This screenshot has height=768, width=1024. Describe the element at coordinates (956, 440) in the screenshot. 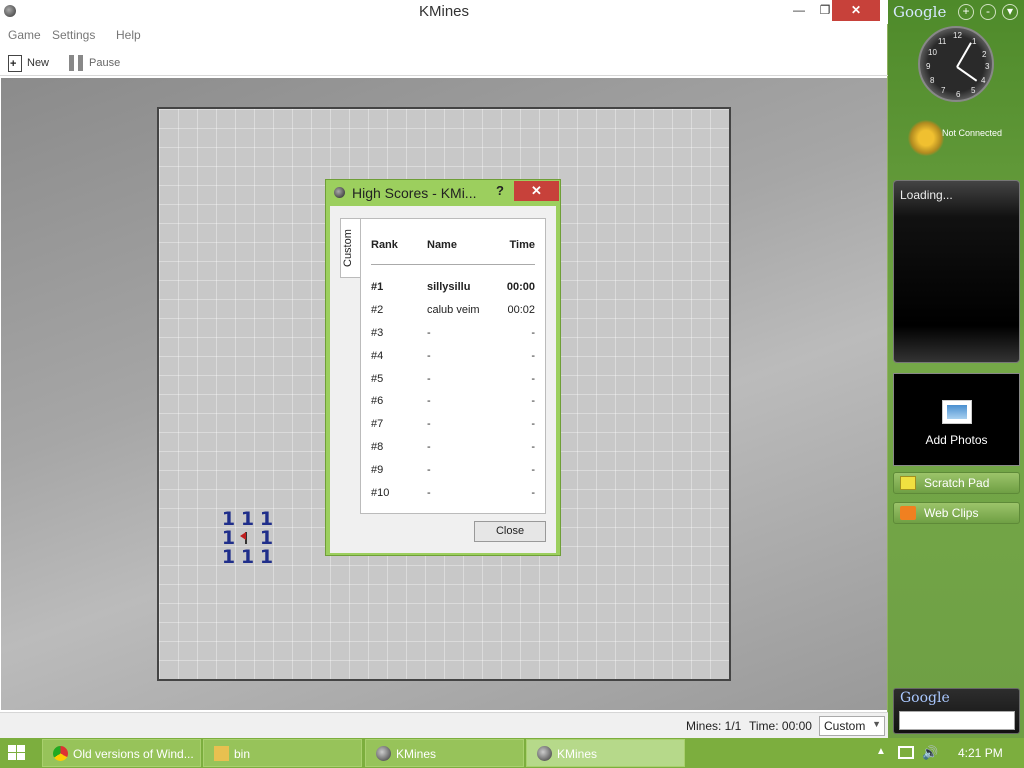

I see `add-photos-label: Add Photos` at that location.